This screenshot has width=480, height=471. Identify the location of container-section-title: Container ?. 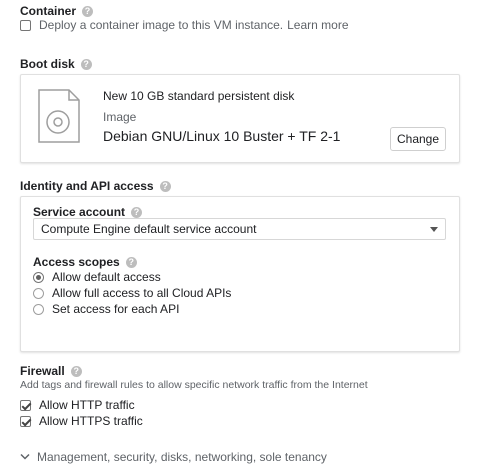
(57, 11).